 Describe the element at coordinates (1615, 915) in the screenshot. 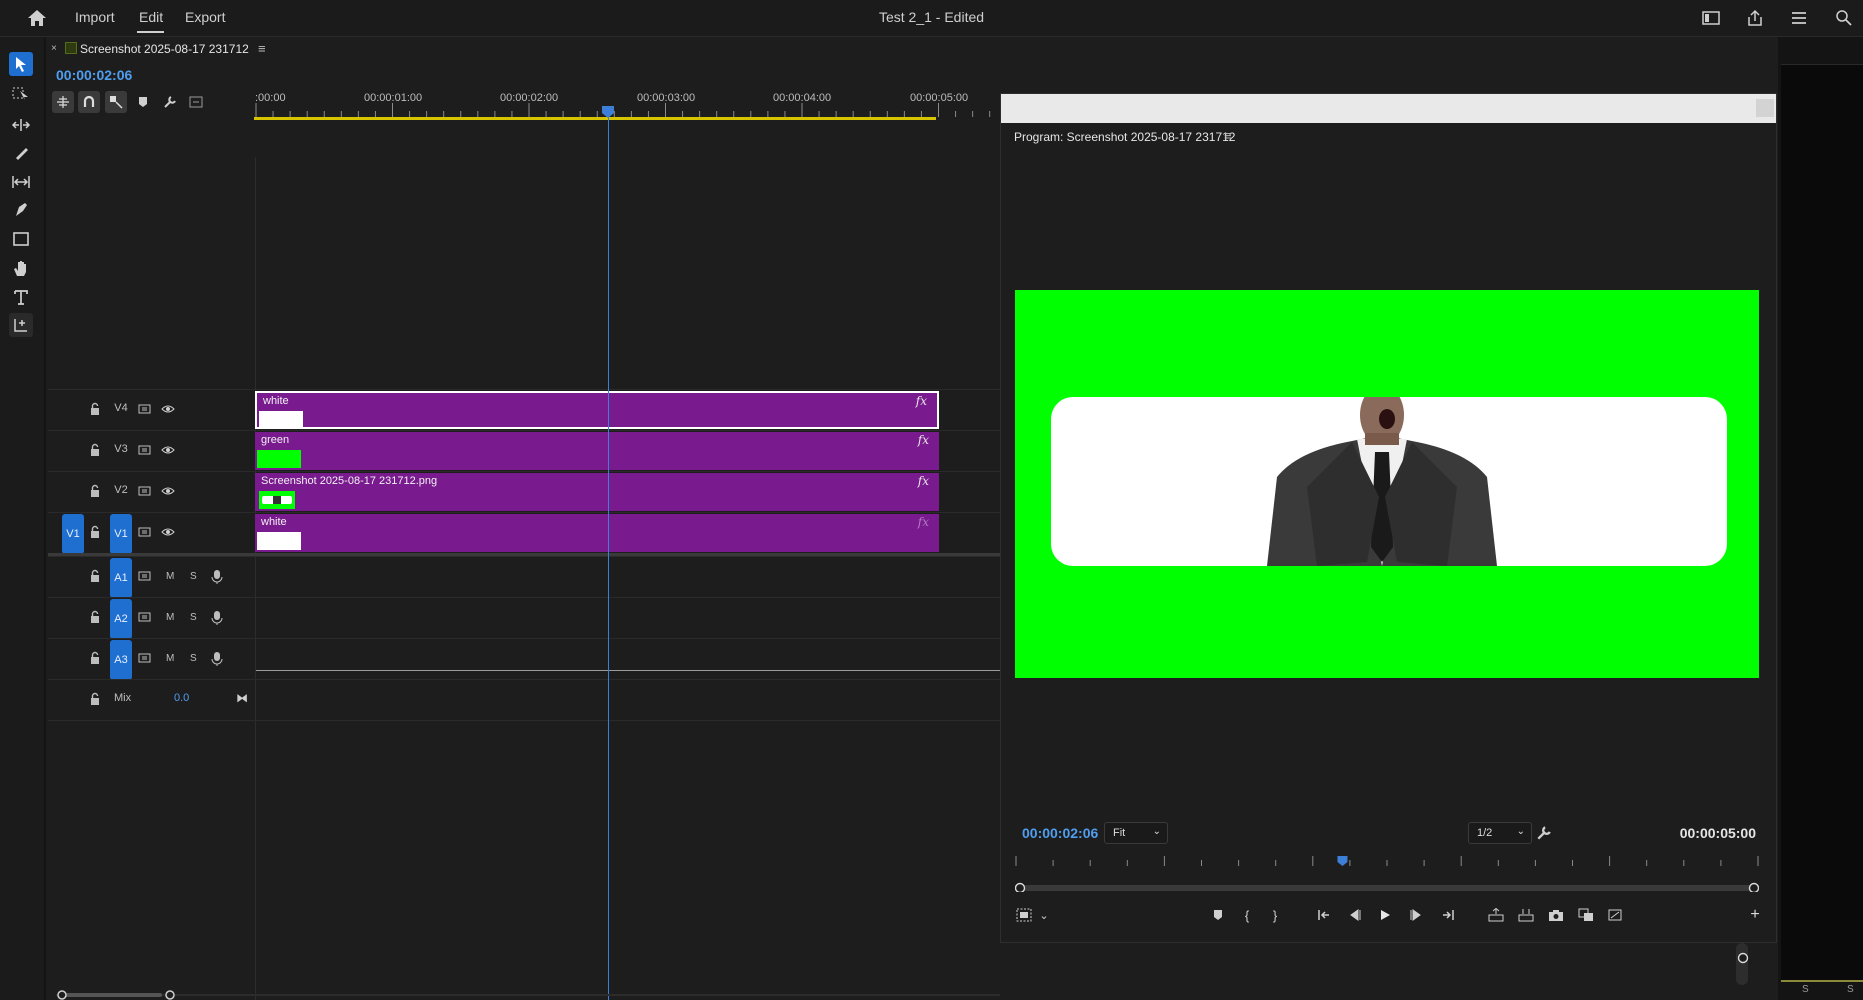

I see `toggle-proxies-button` at that location.